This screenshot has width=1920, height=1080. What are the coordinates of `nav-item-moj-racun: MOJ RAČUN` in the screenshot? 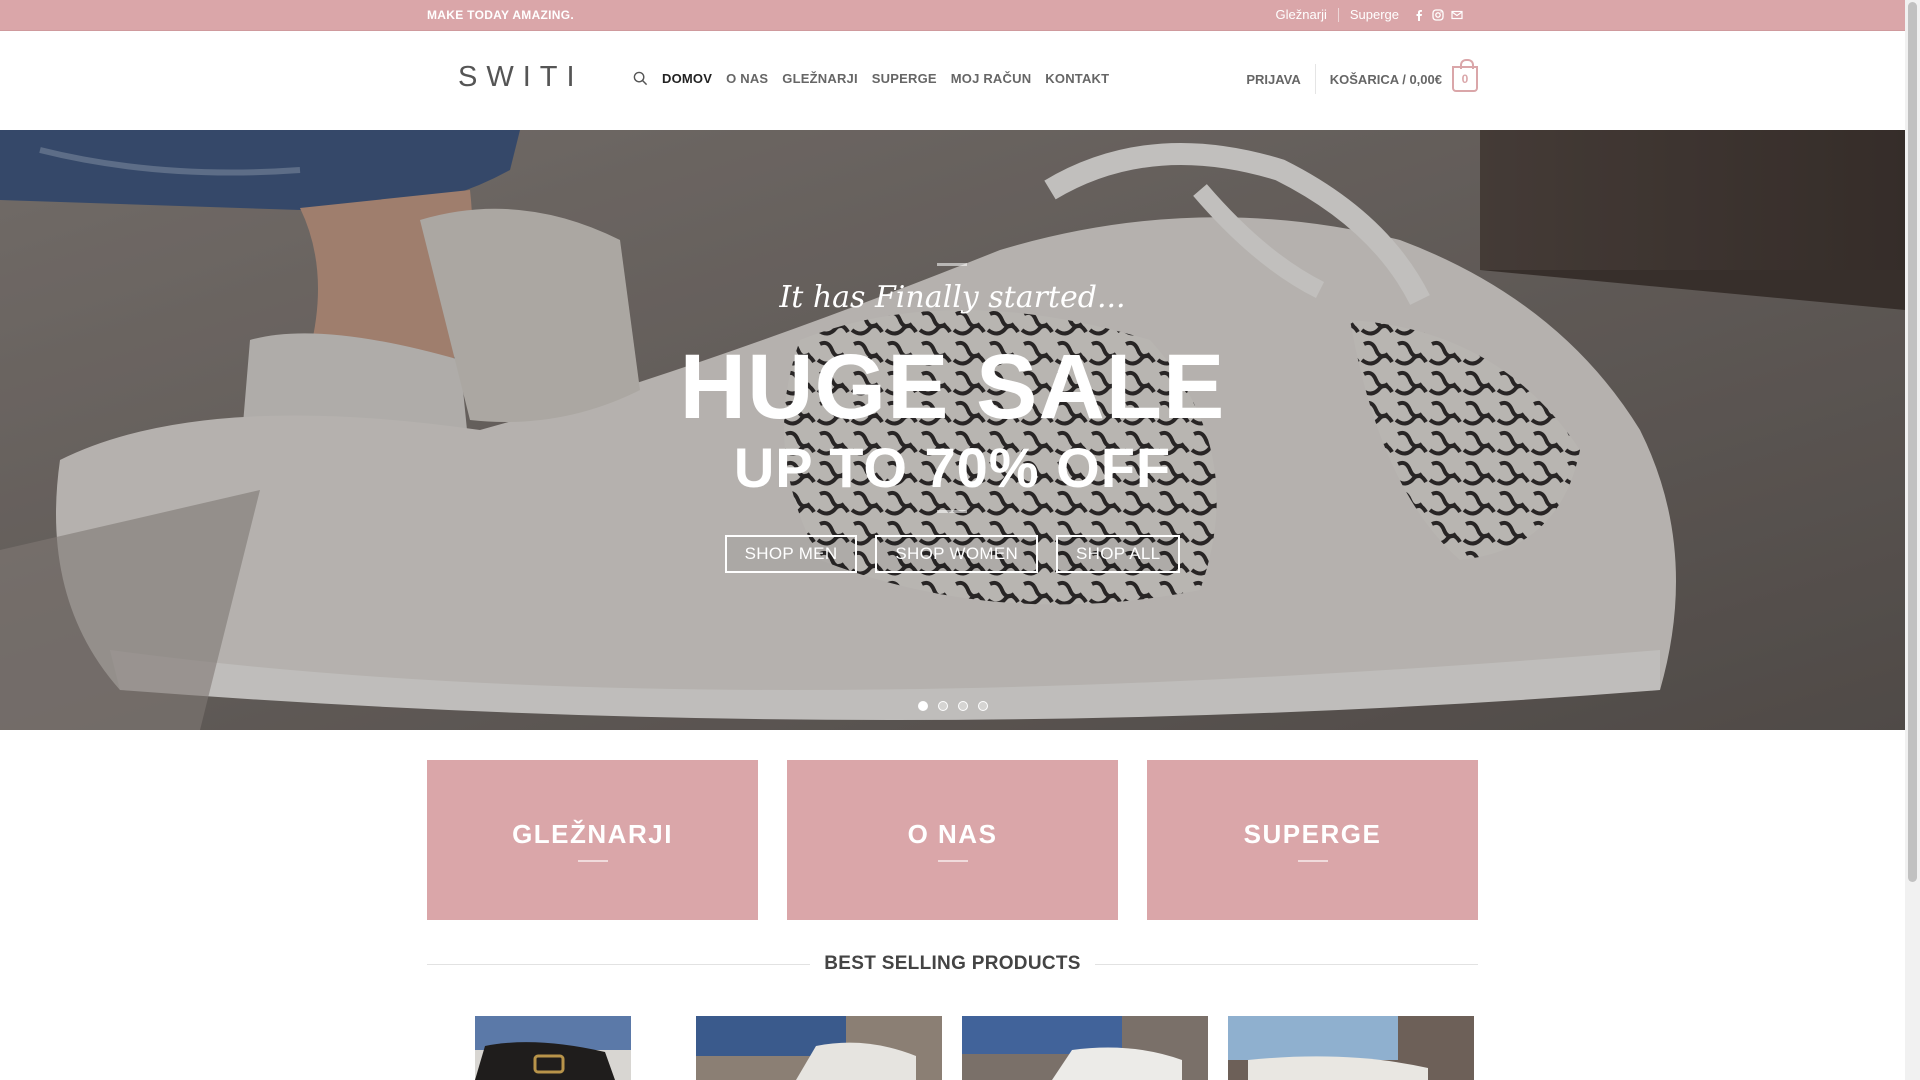 It's located at (991, 78).